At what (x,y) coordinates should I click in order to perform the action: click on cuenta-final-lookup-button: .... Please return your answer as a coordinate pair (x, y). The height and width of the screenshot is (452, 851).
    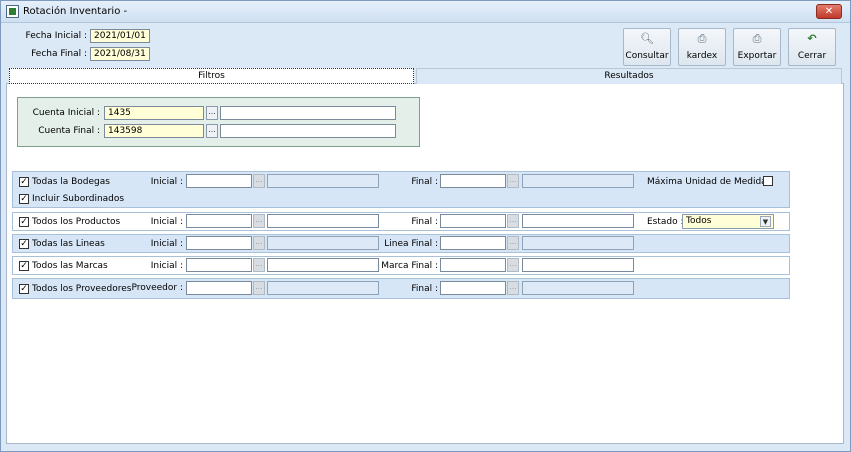
    Looking at the image, I should click on (212, 131).